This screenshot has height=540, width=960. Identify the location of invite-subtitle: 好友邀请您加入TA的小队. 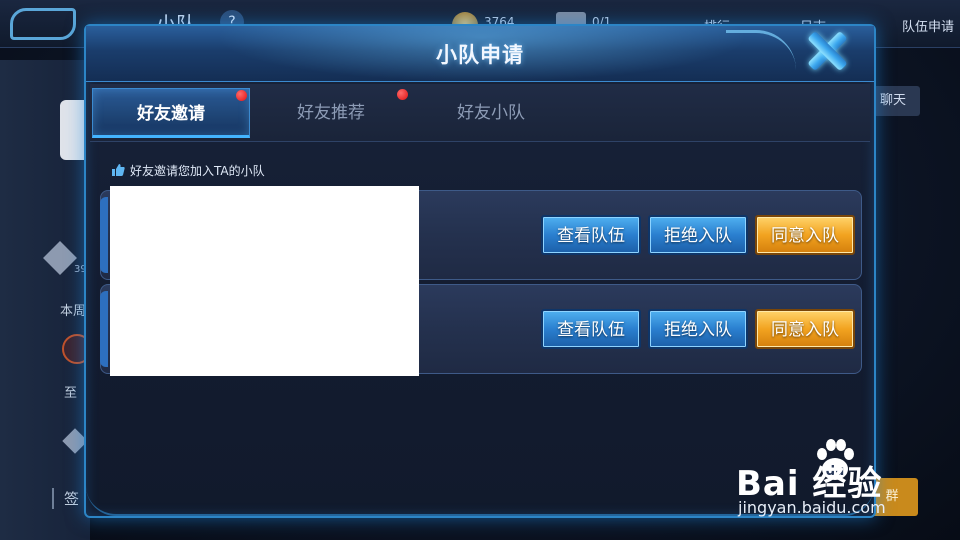
(197, 171).